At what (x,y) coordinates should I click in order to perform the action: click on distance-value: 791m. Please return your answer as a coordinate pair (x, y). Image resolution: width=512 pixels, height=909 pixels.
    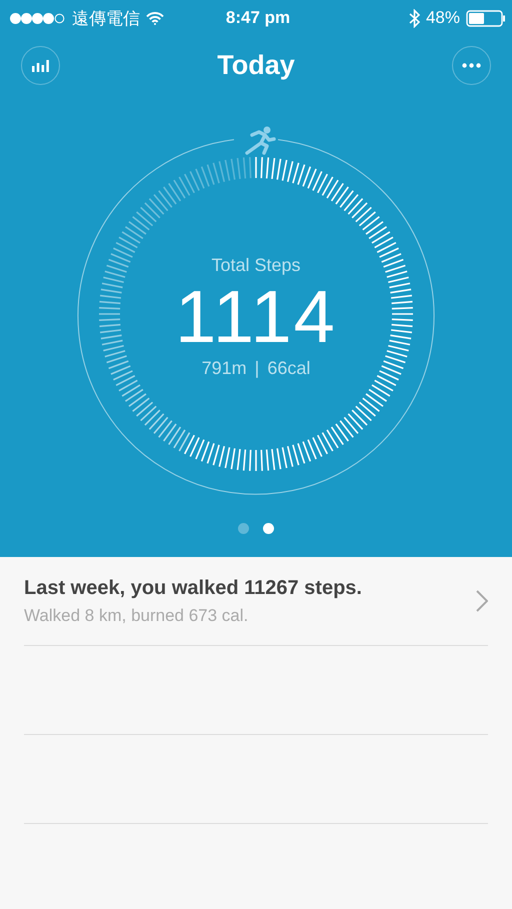
    Looking at the image, I should click on (224, 368).